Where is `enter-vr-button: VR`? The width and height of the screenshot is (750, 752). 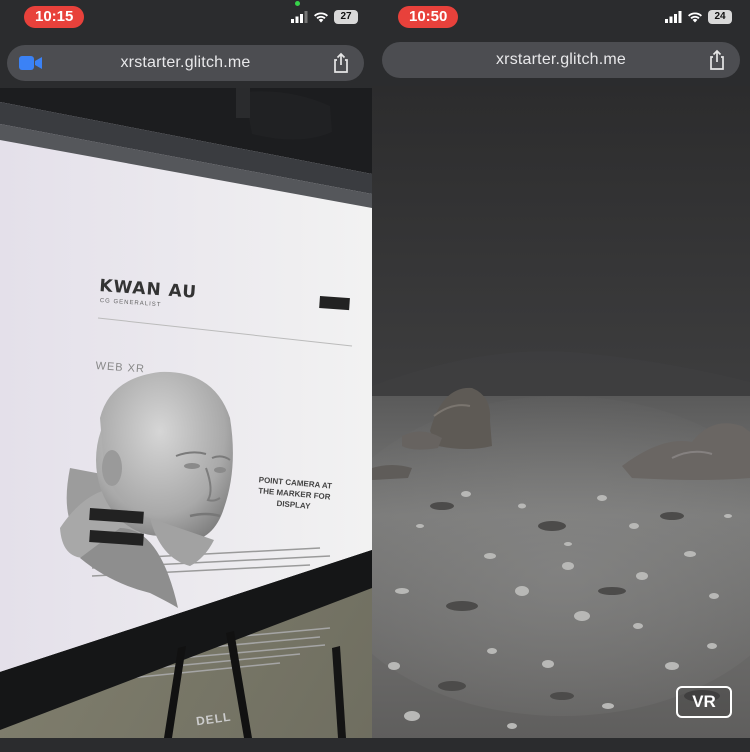
enter-vr-button: VR is located at coordinates (704, 702).